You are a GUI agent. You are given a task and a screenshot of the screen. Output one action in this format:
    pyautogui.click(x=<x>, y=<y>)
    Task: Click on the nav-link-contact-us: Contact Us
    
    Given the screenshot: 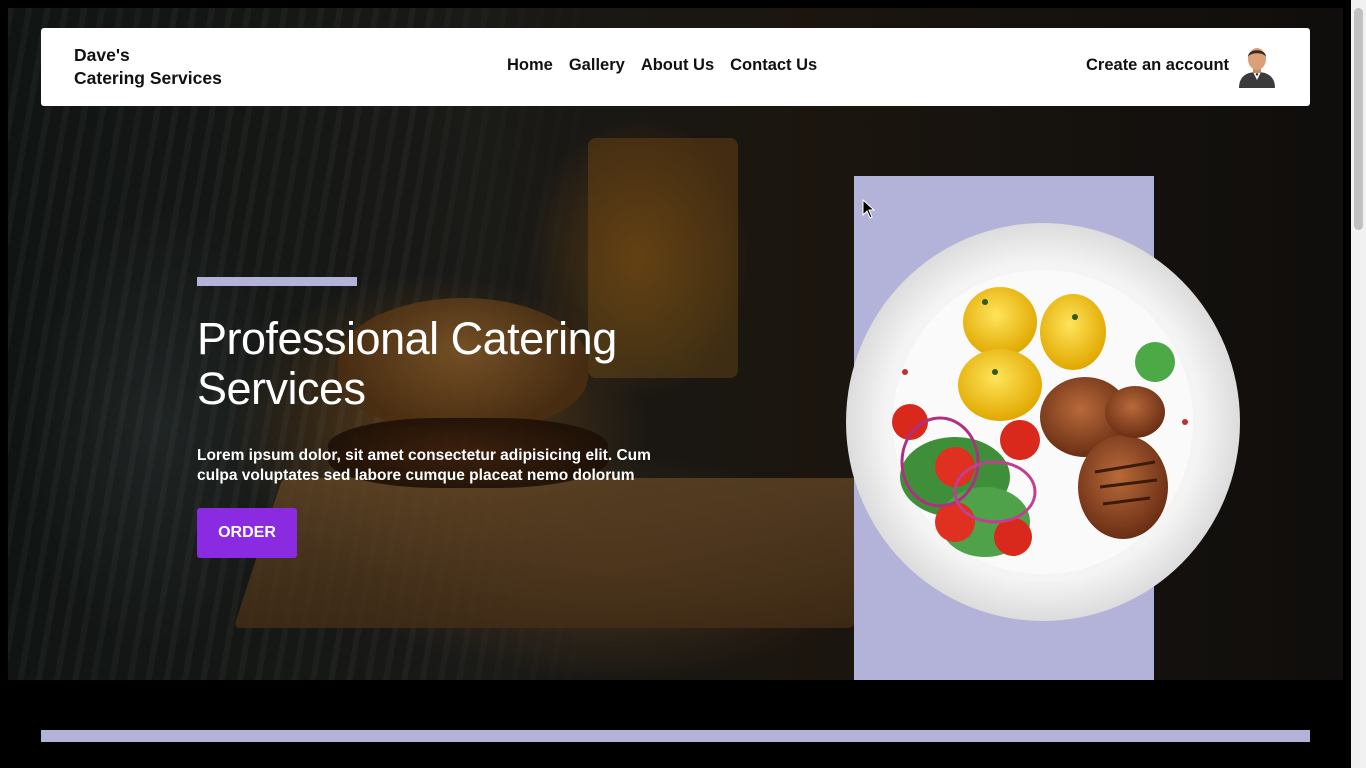 What is the action you would take?
    pyautogui.click(x=773, y=65)
    